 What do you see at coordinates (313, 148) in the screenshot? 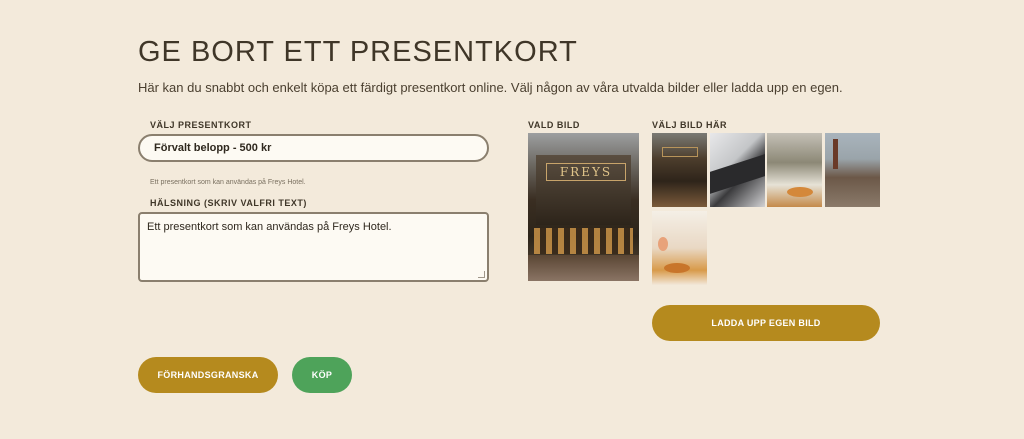
I see `card-select: Förvalt belopp - 500 kr` at bounding box center [313, 148].